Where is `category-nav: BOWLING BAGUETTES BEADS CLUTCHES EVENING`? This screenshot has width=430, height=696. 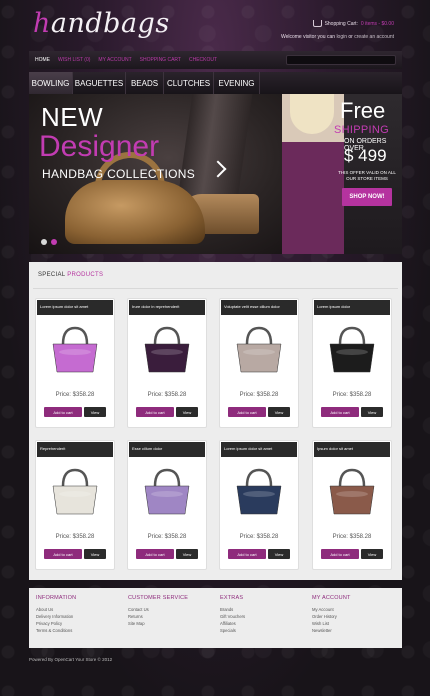 category-nav: BOWLING BAGUETTES BEADS CLUTCHES EVENING is located at coordinates (215, 83).